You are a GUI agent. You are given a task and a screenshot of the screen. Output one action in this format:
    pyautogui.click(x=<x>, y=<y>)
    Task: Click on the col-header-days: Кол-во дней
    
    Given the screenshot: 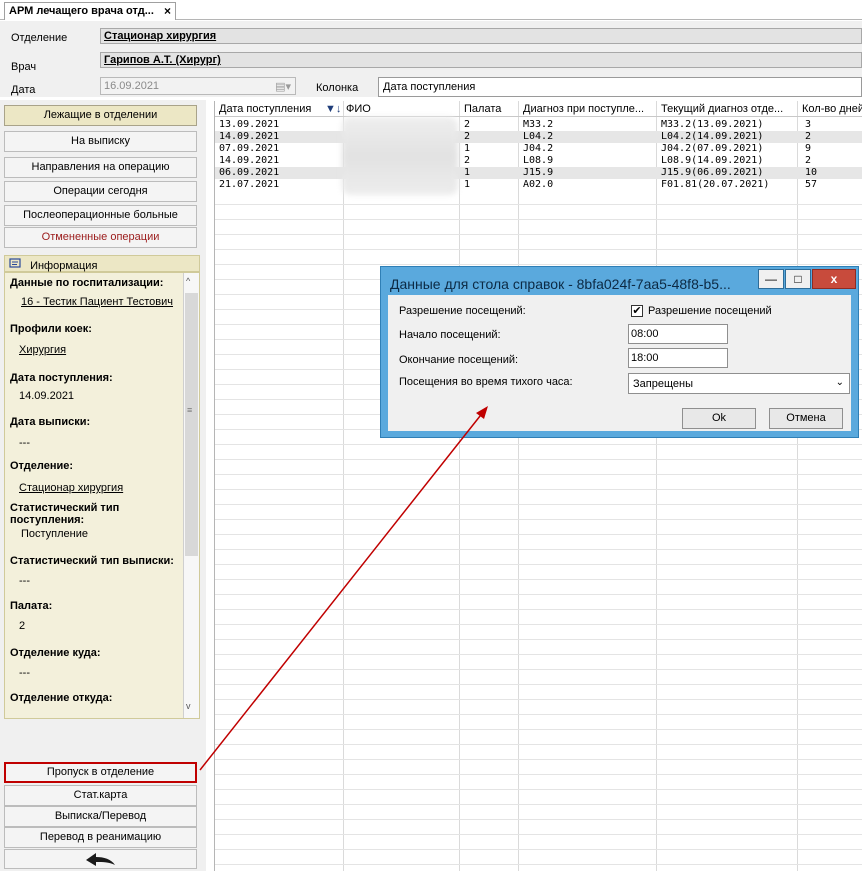 What is the action you would take?
    pyautogui.click(x=832, y=109)
    